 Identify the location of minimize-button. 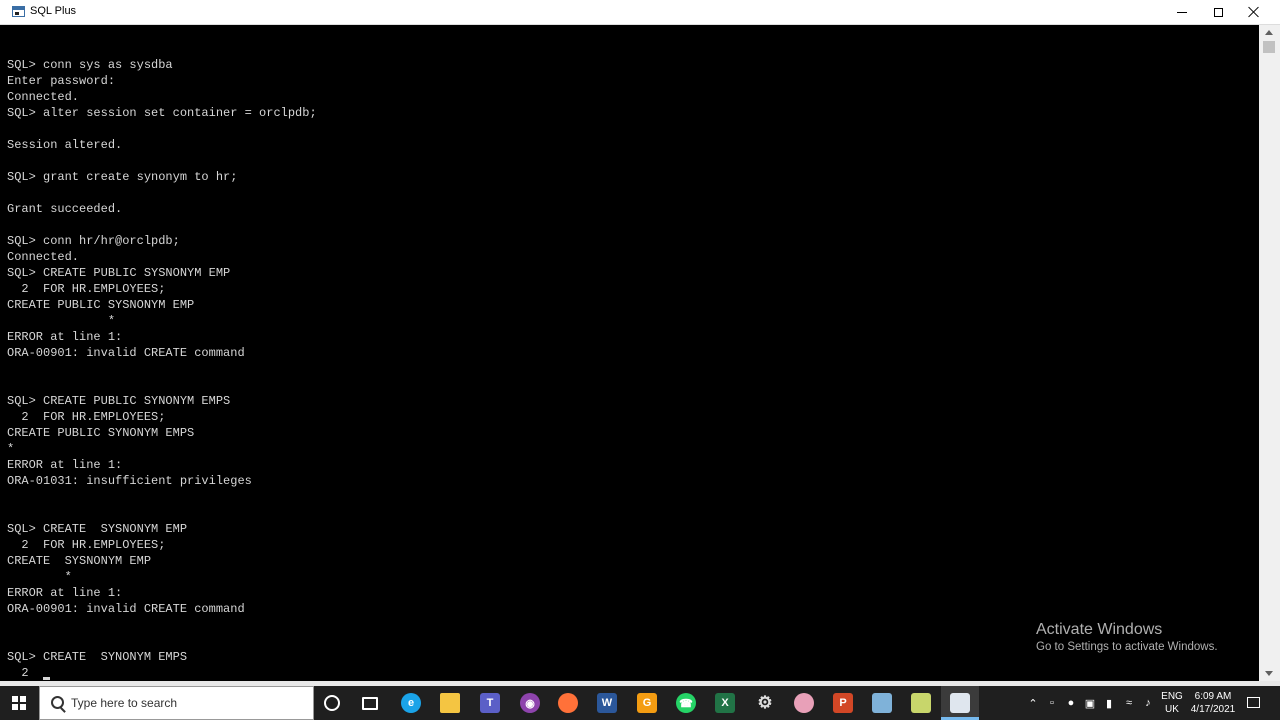
(1182, 12).